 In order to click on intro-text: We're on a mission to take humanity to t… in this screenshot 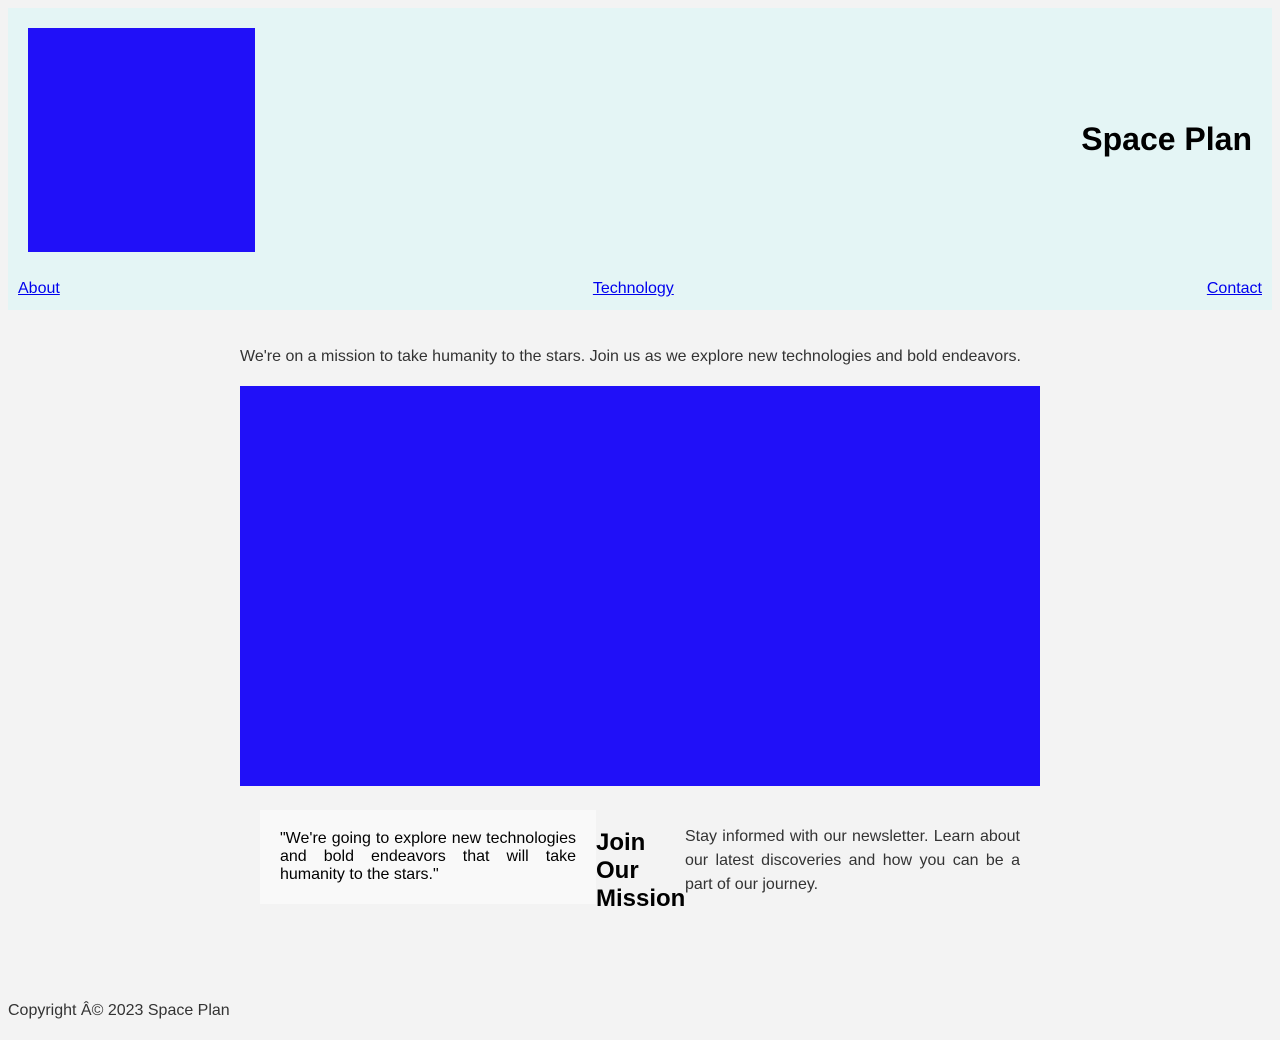, I will do `click(630, 356)`.